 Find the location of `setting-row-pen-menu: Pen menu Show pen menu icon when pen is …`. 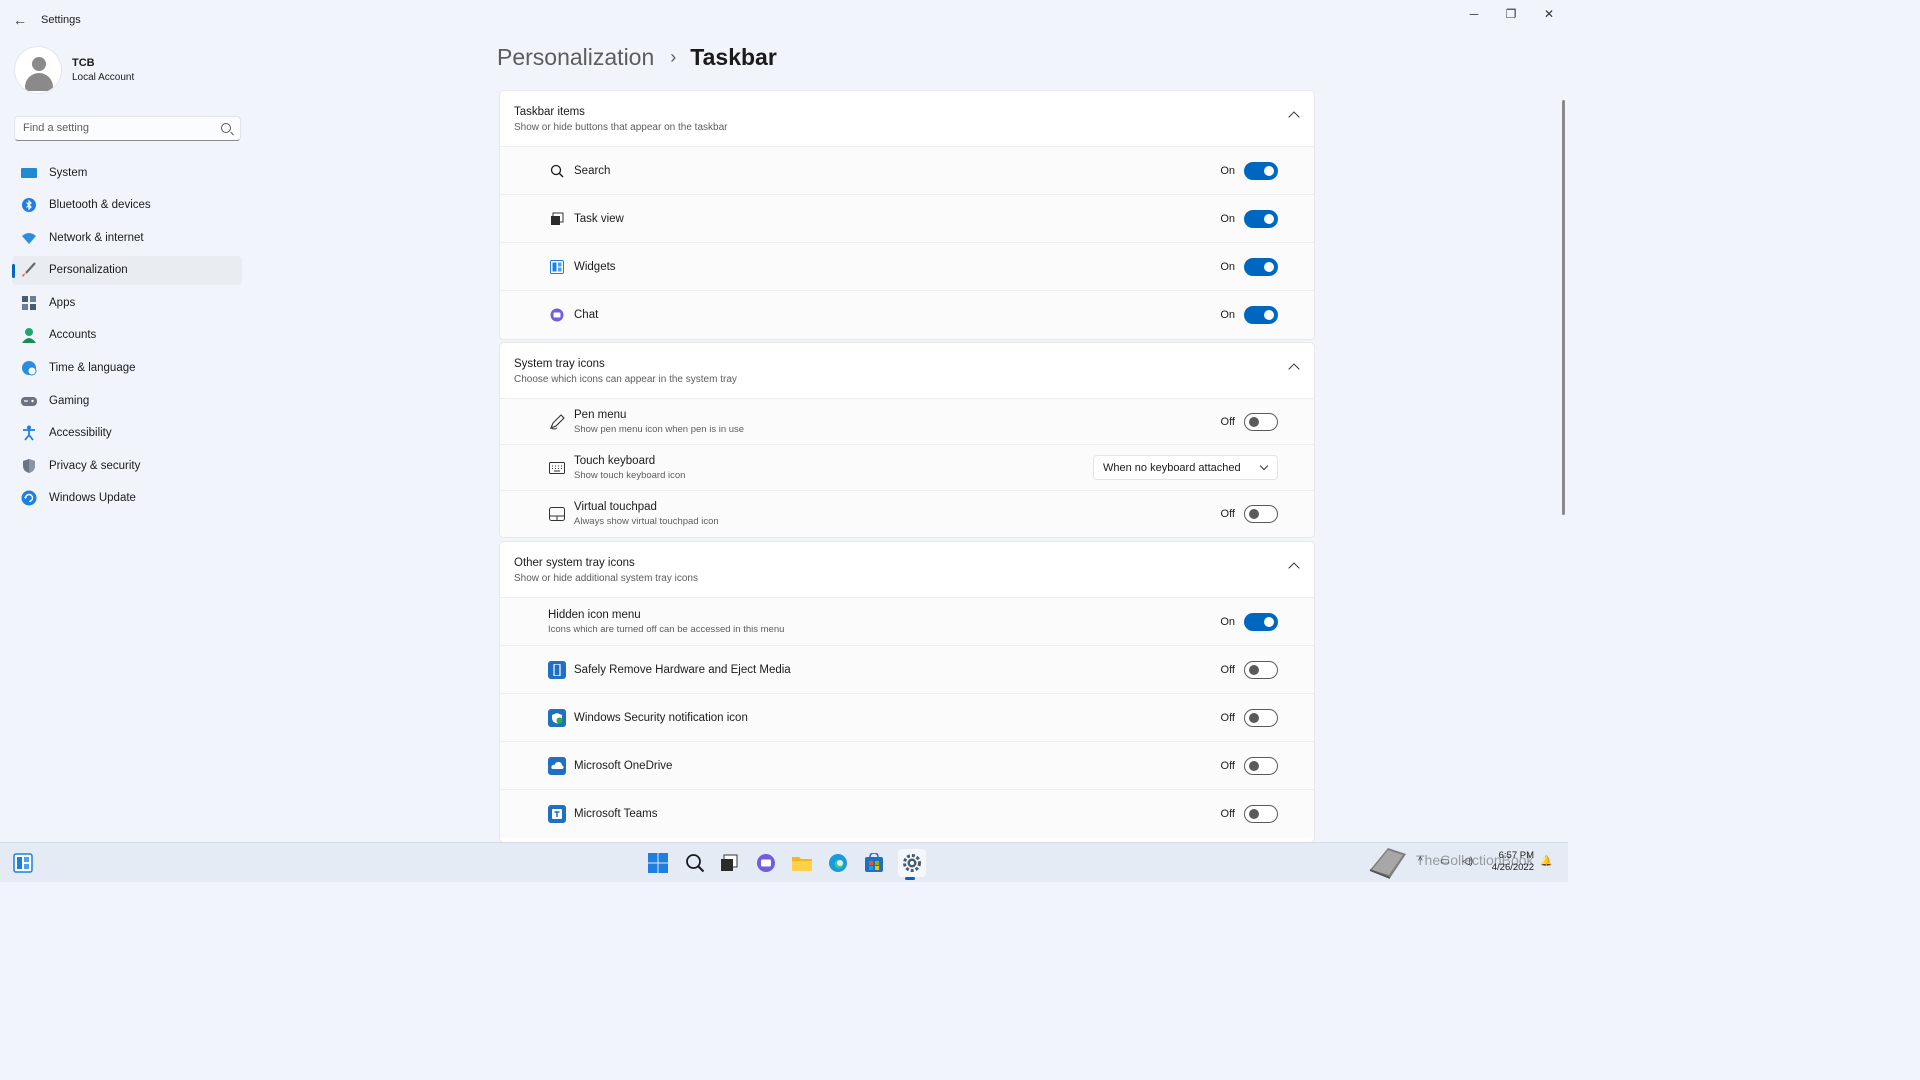

setting-row-pen-menu: Pen menu Show pen menu icon when pen is … is located at coordinates (907, 422).